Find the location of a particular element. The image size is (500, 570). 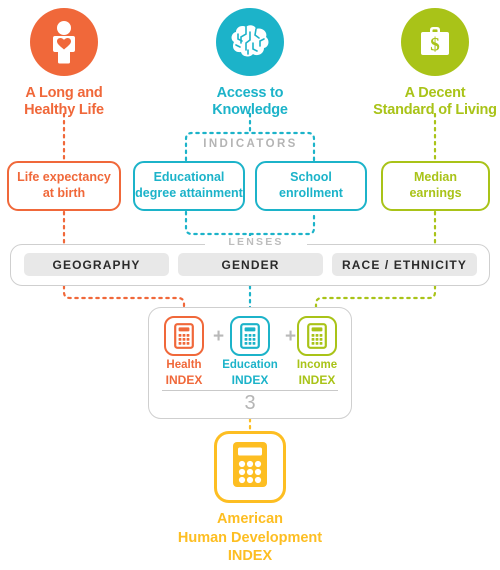

brain-icon is located at coordinates (250, 42).